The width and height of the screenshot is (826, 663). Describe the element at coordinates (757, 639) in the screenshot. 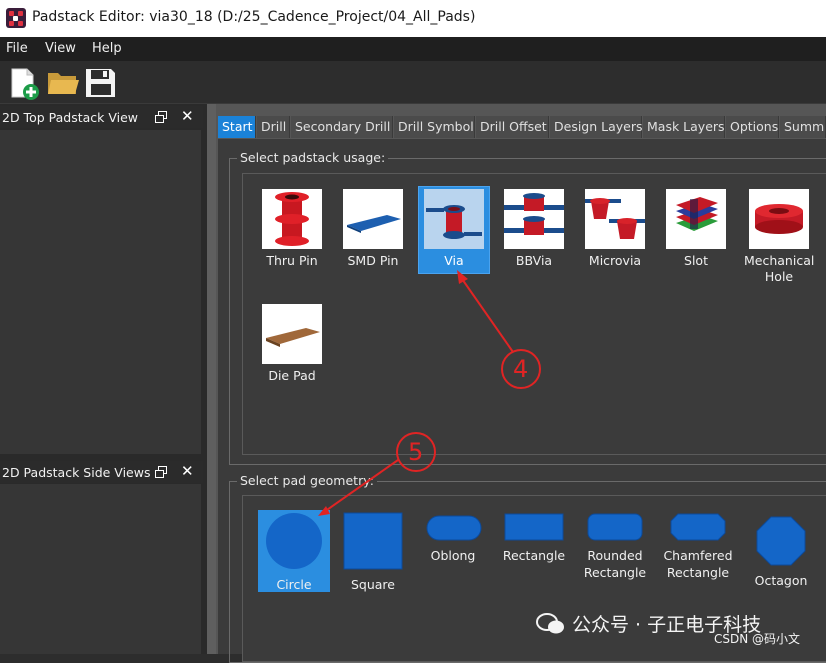

I see `watermark-credit: CSDN @码小文` at that location.